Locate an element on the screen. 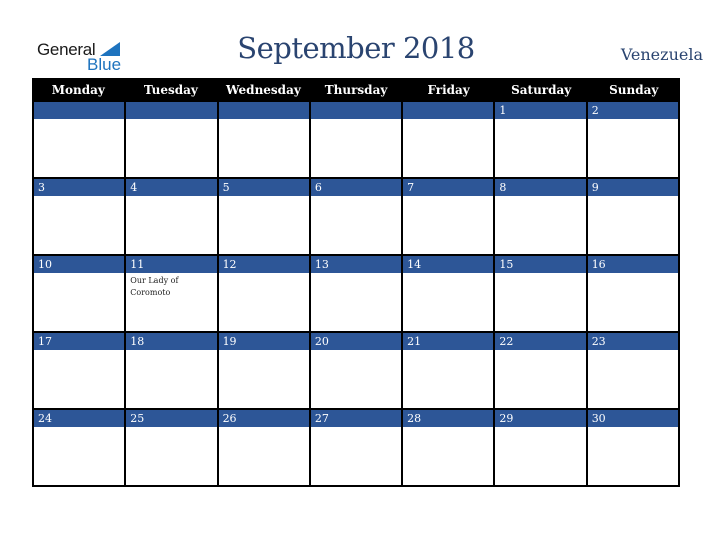 The width and height of the screenshot is (712, 550). week-row: 12 is located at coordinates (356, 140).